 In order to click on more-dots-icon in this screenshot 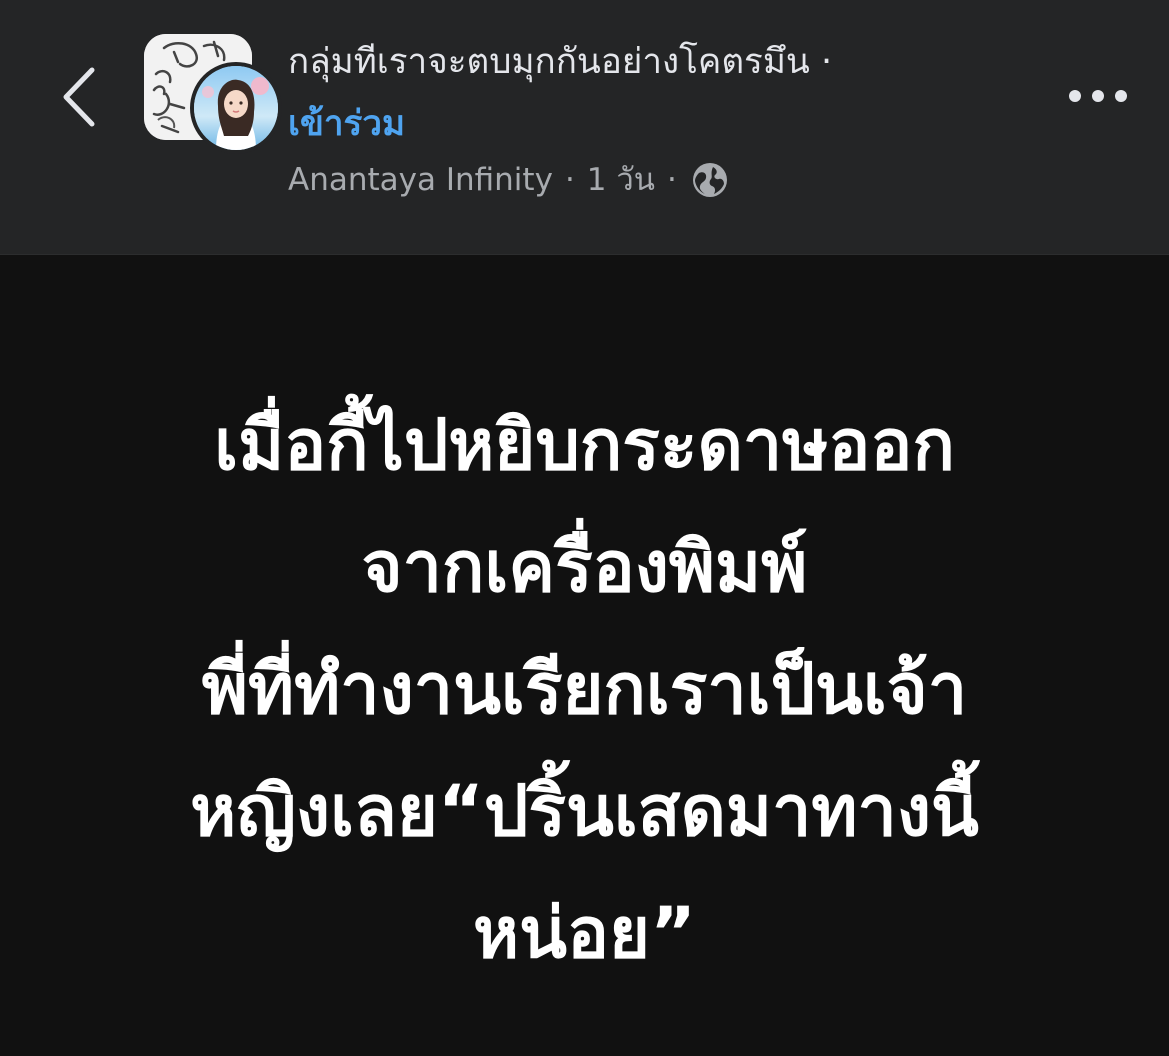, I will do `click(1098, 96)`.